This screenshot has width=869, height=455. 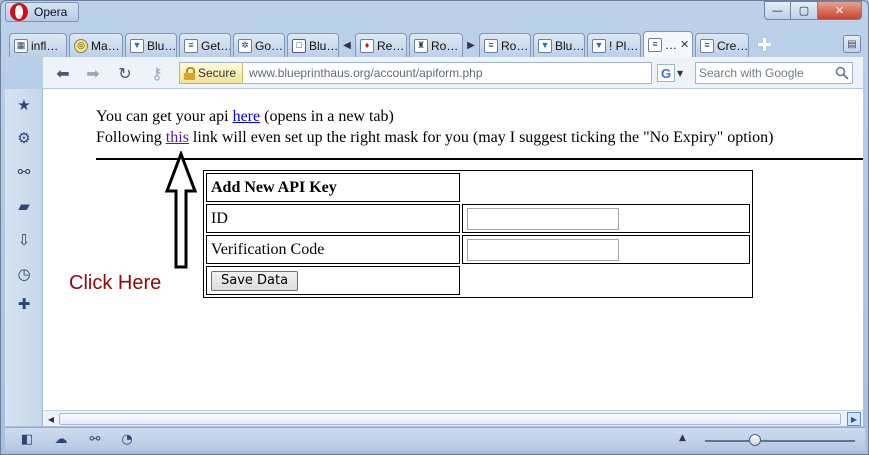 What do you see at coordinates (764, 45) in the screenshot?
I see `new-tab-plus-icon: ✚` at bounding box center [764, 45].